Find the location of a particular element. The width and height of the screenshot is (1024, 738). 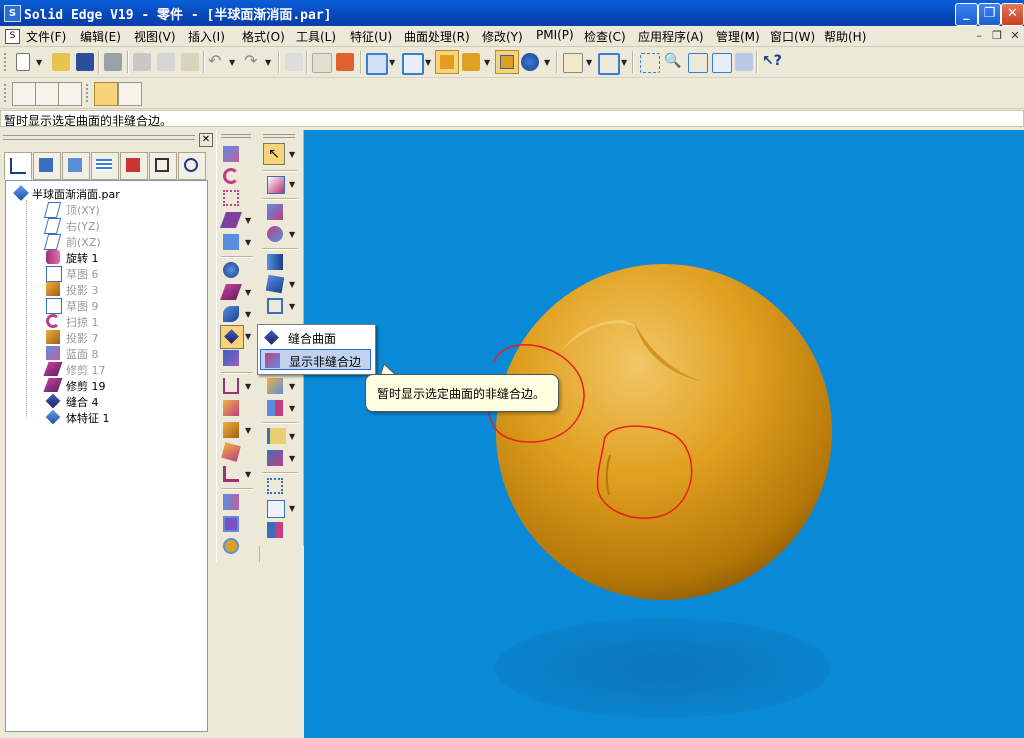

menu-item-show-nonstitched-edges: 显示非缝合边 is located at coordinates (315, 359).